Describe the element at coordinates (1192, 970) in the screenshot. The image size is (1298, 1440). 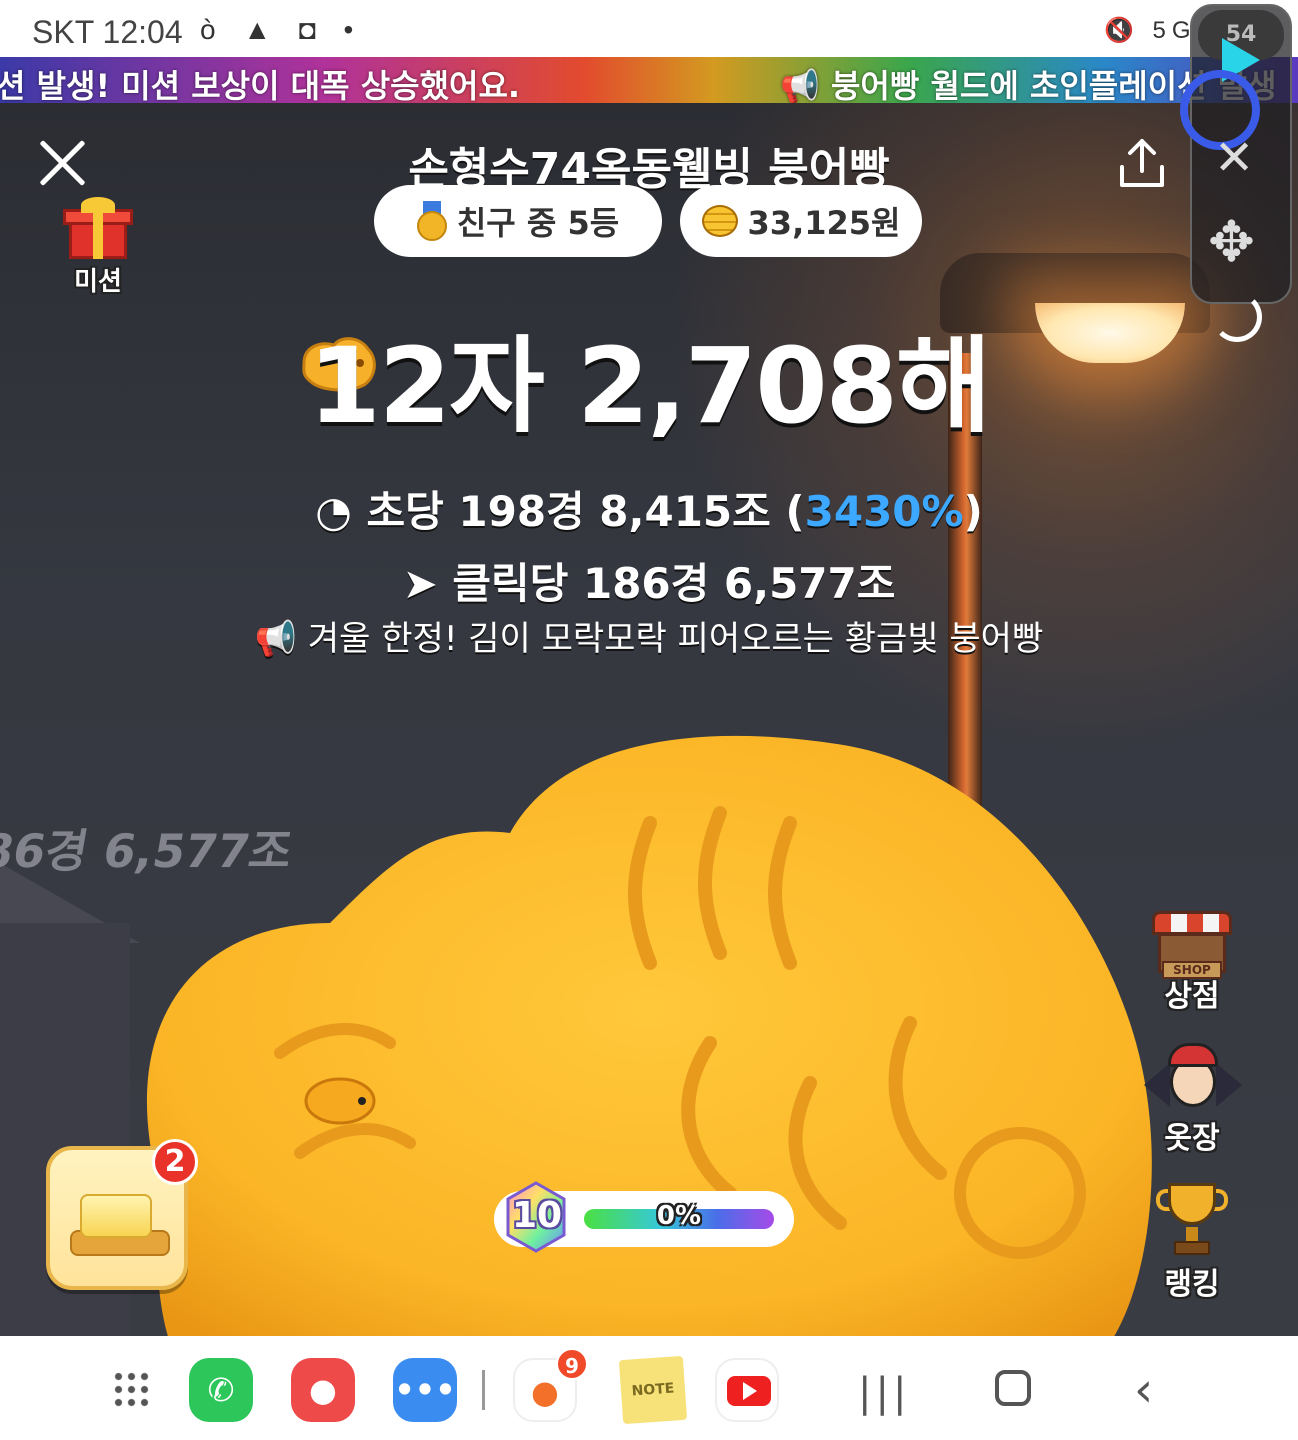
I see `shop-sign: SHOP` at that location.